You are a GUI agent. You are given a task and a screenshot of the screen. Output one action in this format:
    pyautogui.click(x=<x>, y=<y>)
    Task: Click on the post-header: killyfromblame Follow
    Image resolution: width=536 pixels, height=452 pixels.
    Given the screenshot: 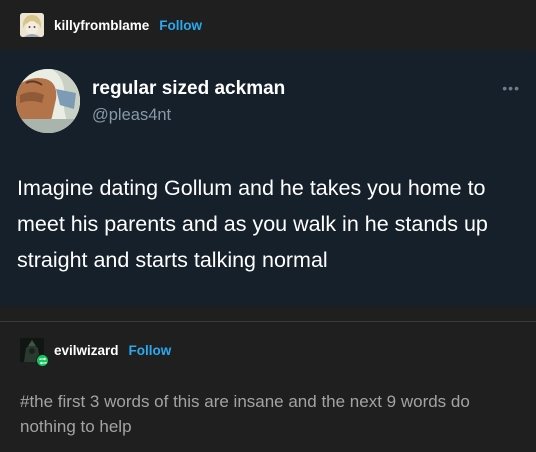 What is the action you would take?
    pyautogui.click(x=268, y=25)
    